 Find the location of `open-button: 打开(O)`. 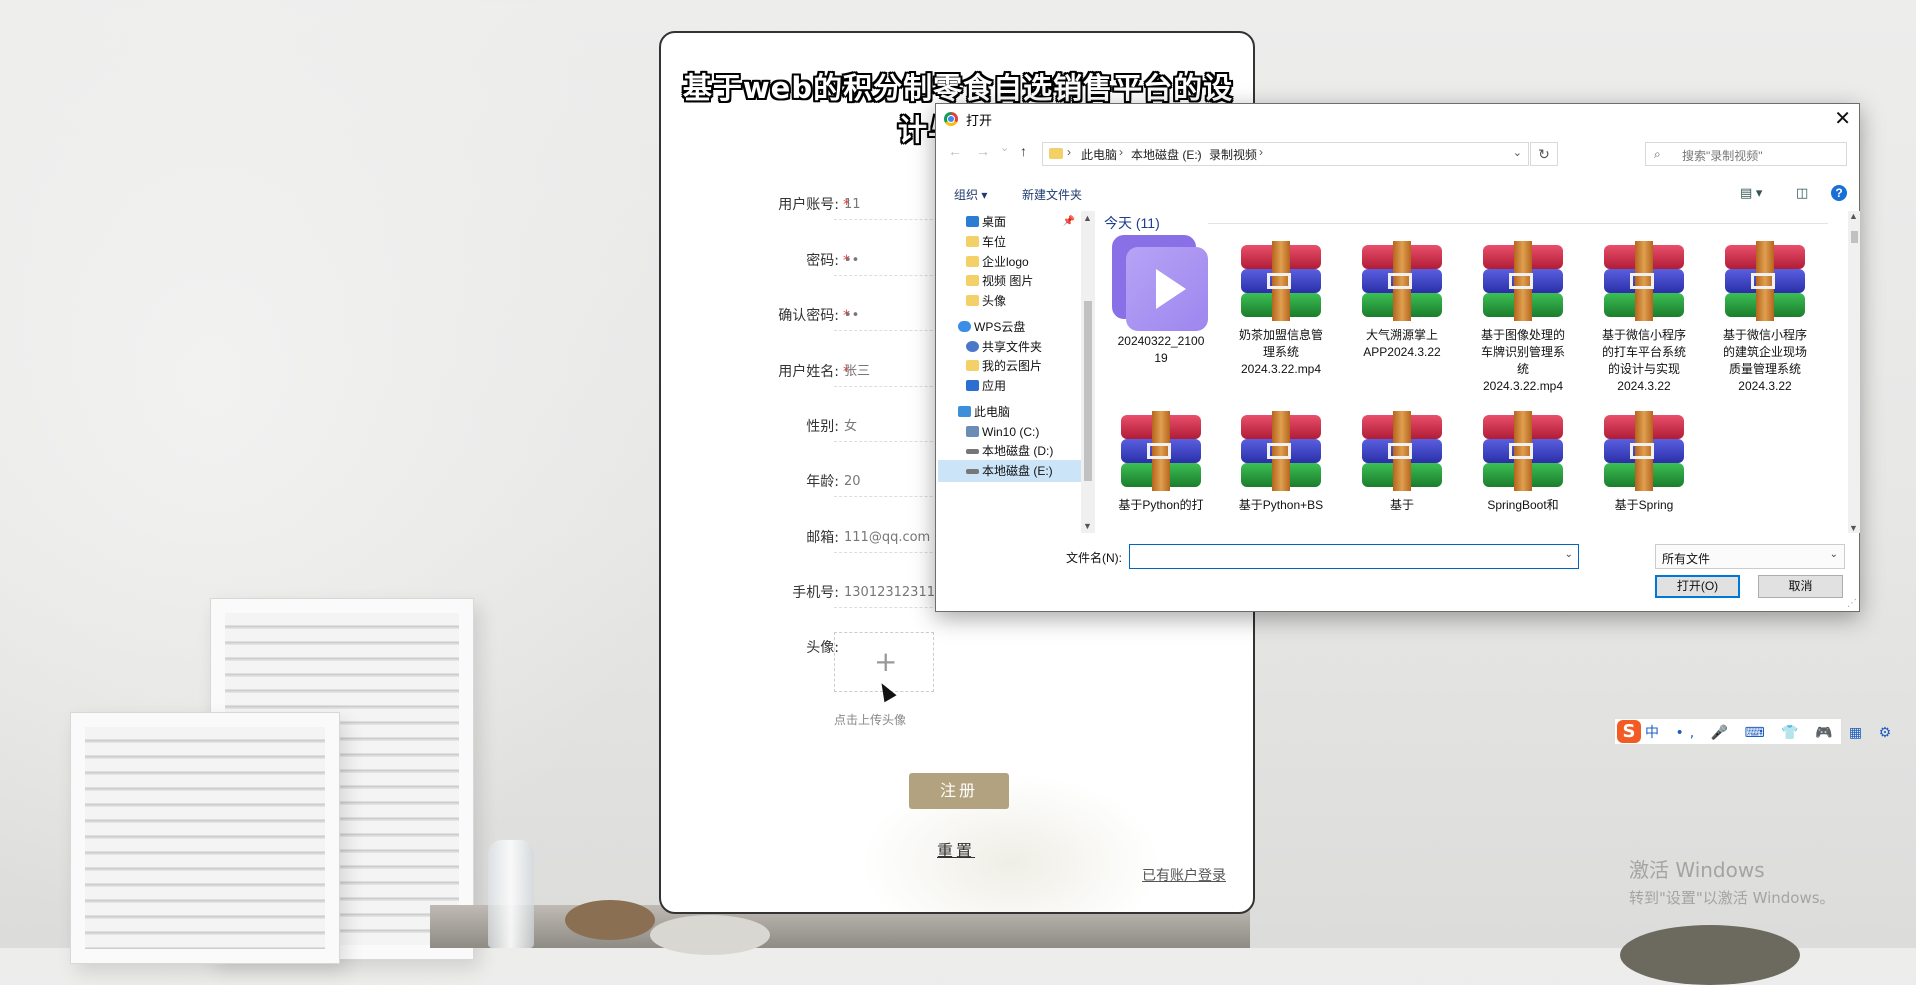

open-button: 打开(O) is located at coordinates (1697, 586).